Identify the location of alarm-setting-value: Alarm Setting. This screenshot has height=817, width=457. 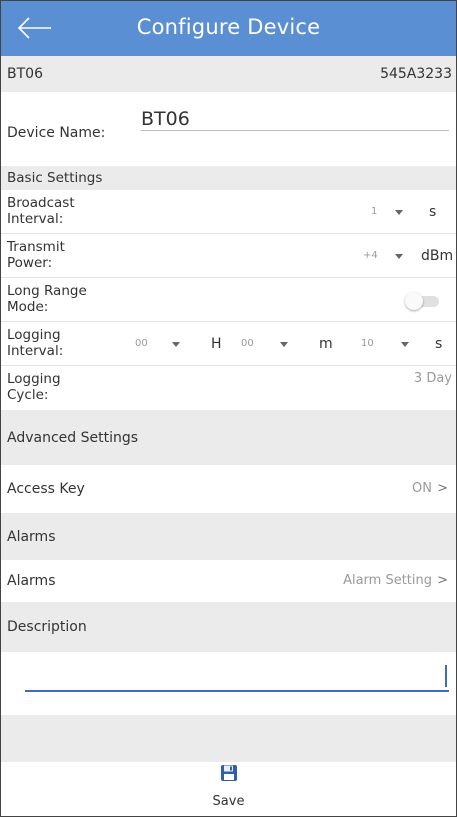
(387, 580).